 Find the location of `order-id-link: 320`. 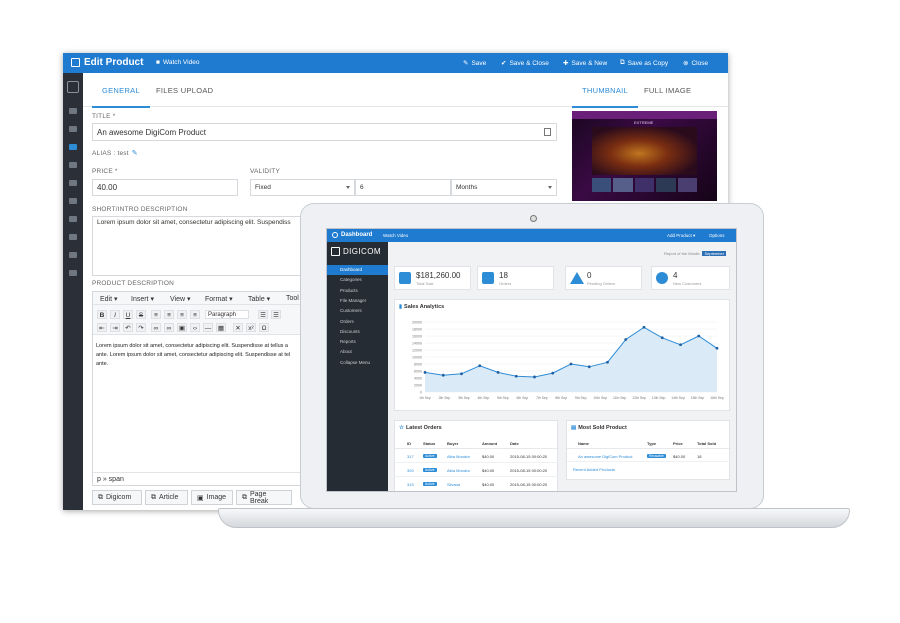

order-id-link: 320 is located at coordinates (410, 470).